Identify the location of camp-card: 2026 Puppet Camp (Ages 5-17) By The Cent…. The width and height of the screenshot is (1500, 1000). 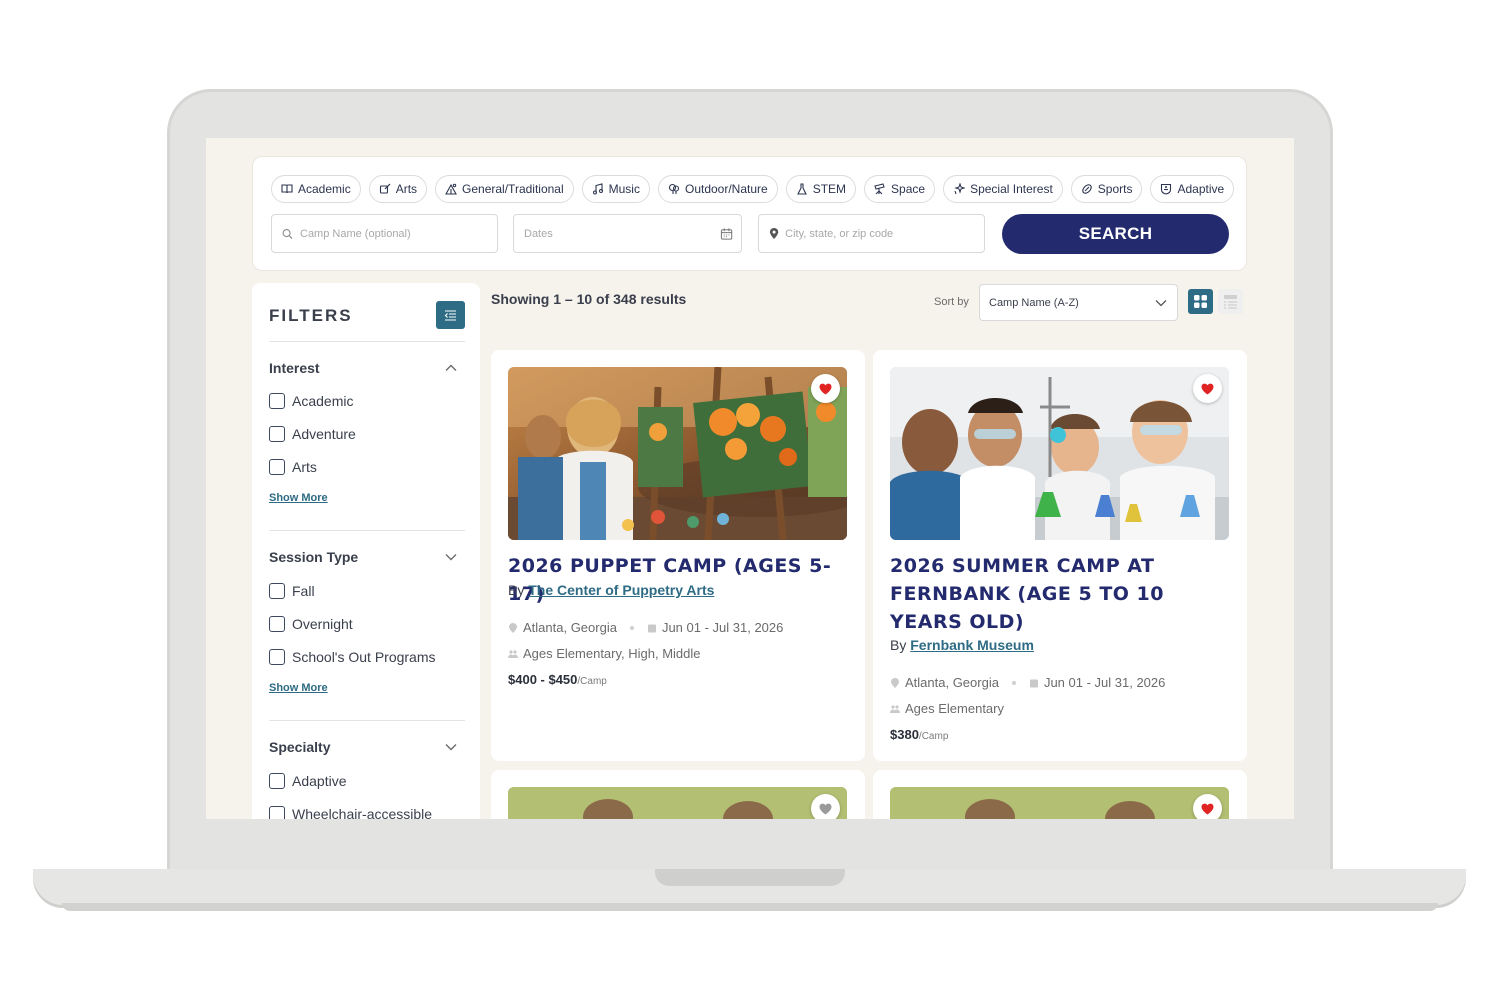
(678, 555).